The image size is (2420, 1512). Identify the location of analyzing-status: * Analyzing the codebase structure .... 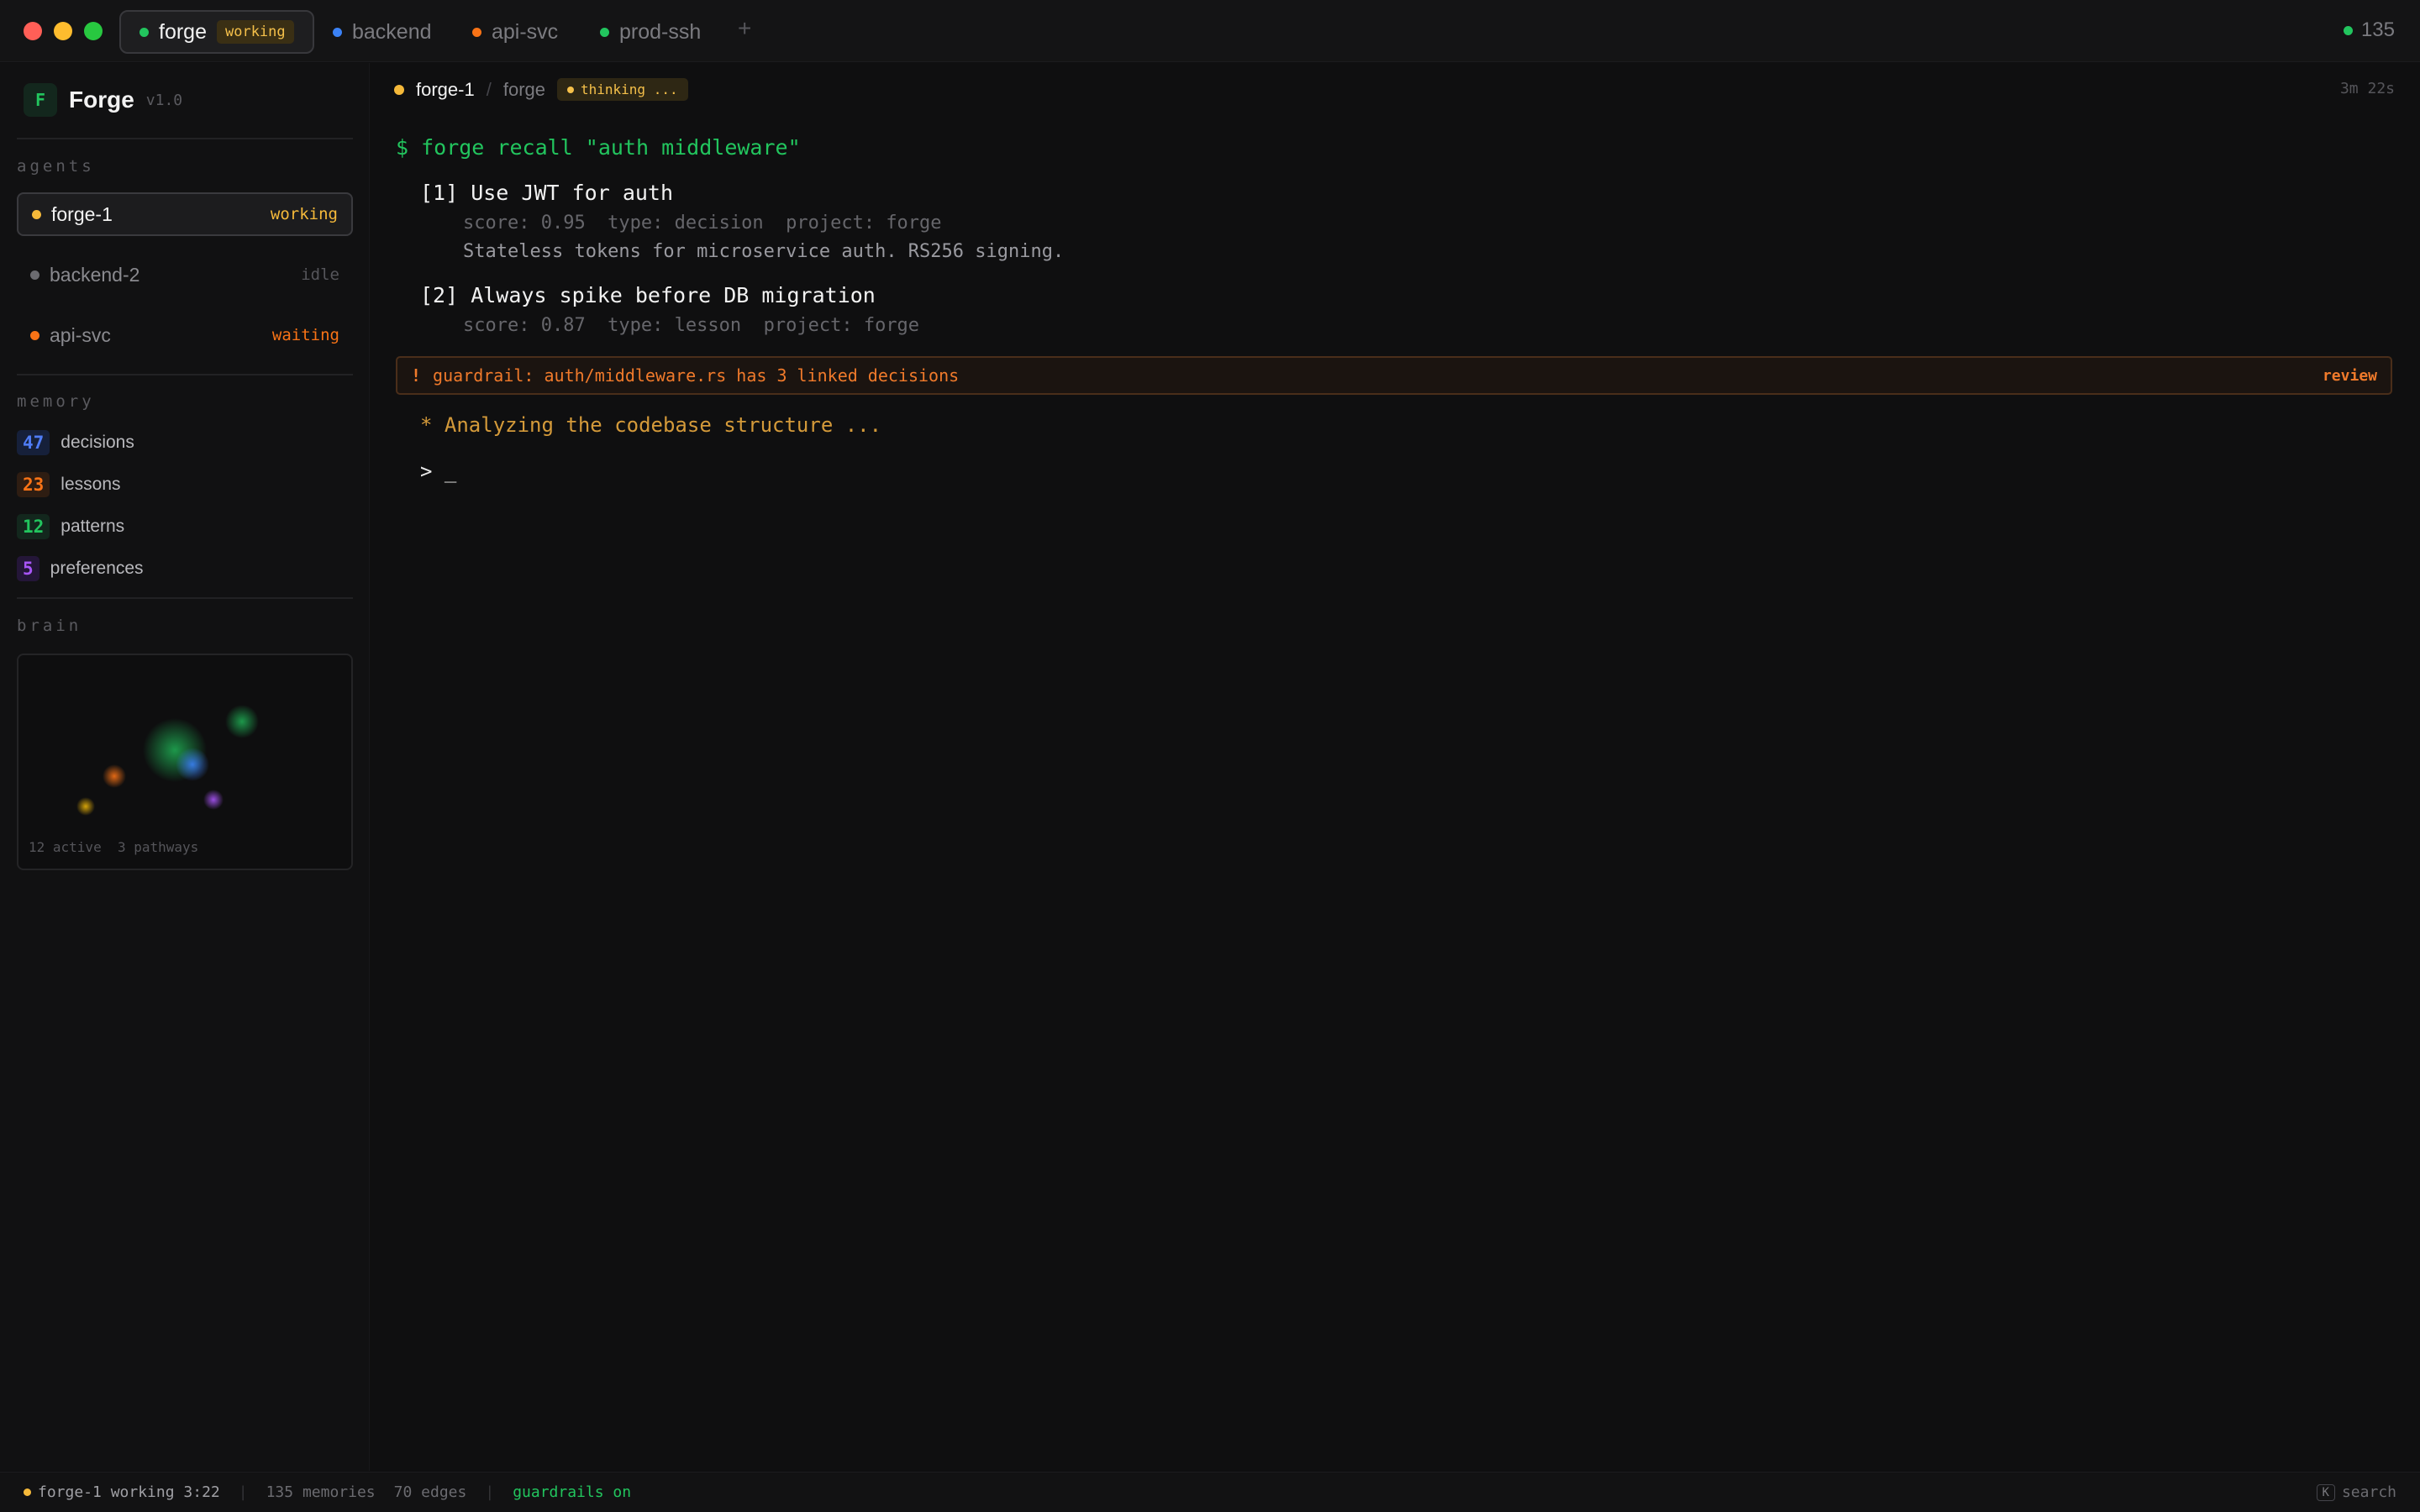
(651, 425).